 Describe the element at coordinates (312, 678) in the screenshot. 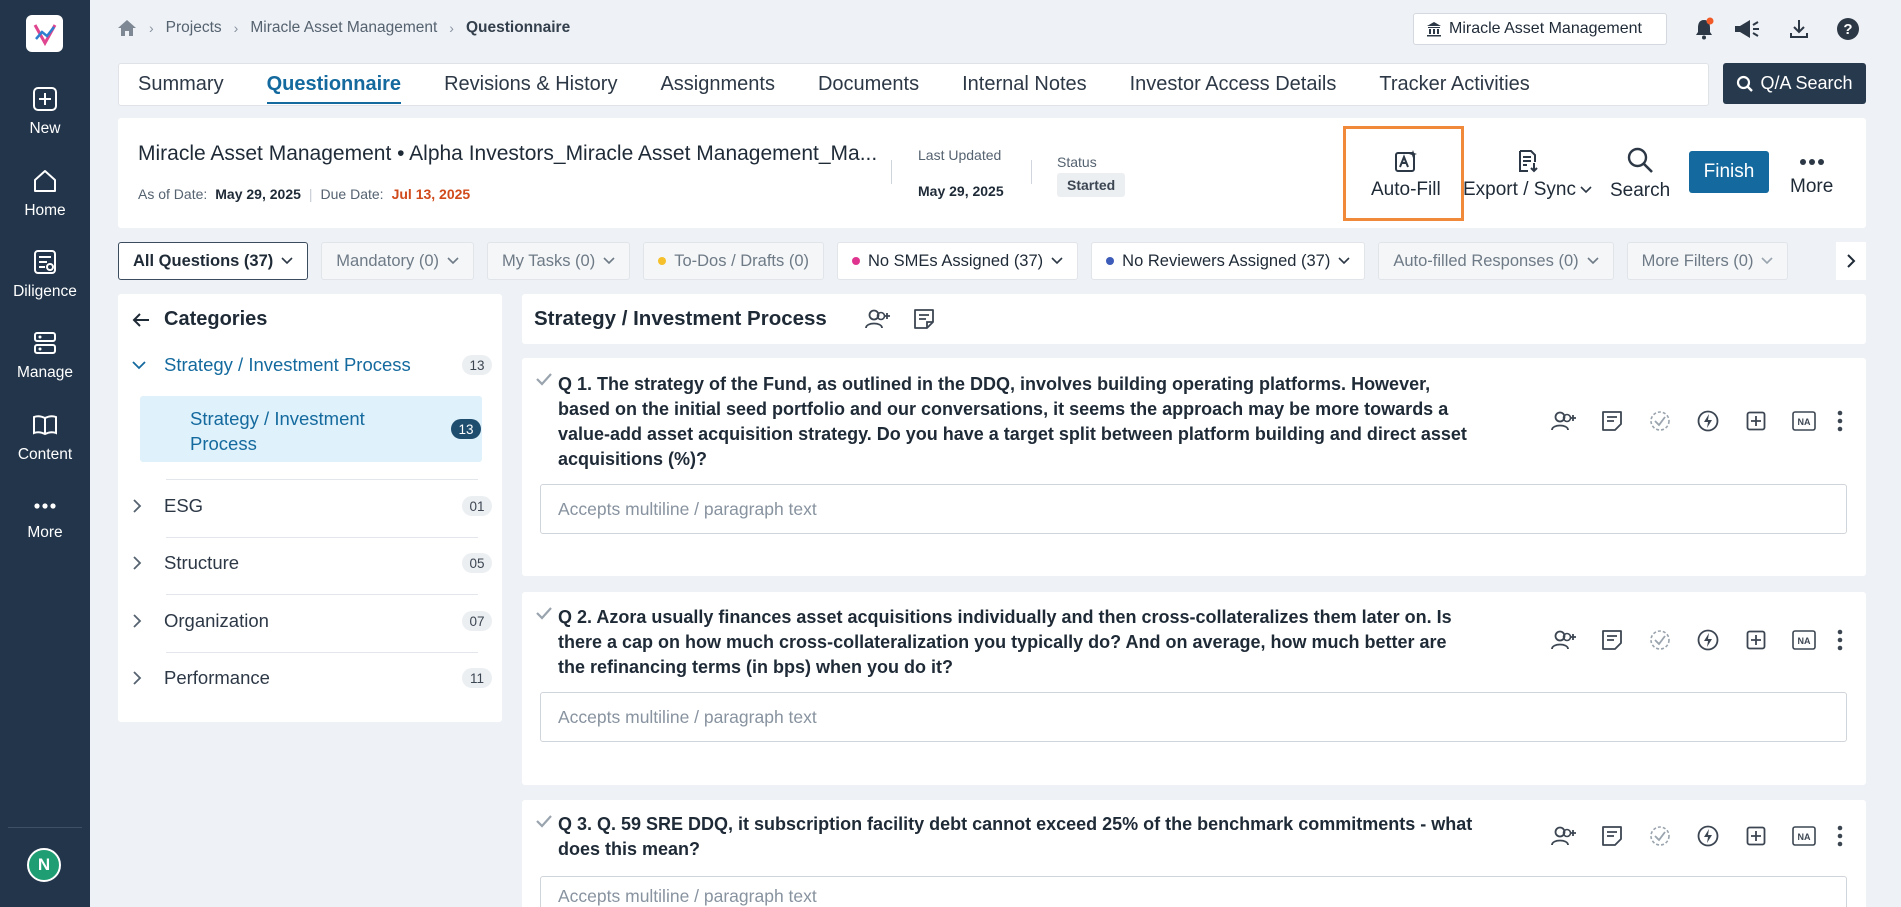

I see `category-performance: Performance 11` at that location.